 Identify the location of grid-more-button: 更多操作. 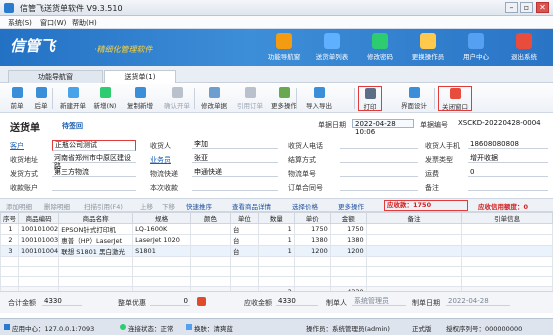
(351, 206).